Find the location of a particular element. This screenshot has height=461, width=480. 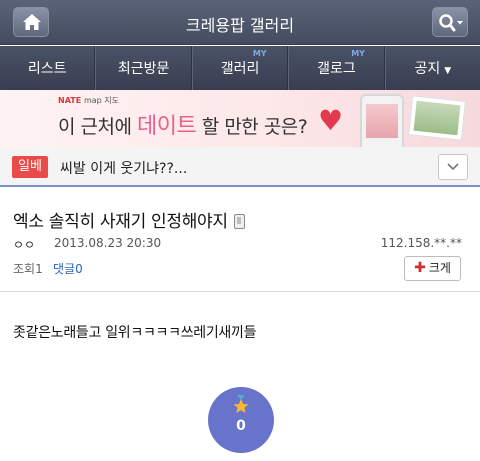

nav-item-label: 최근방문 is located at coordinates (143, 69).